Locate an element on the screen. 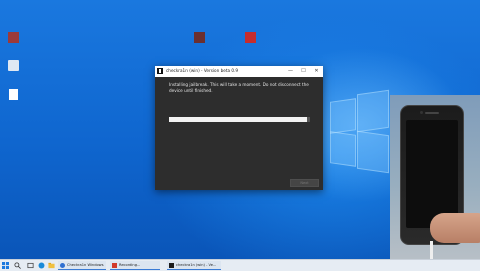  logo-pane-tl is located at coordinates (343, 116).